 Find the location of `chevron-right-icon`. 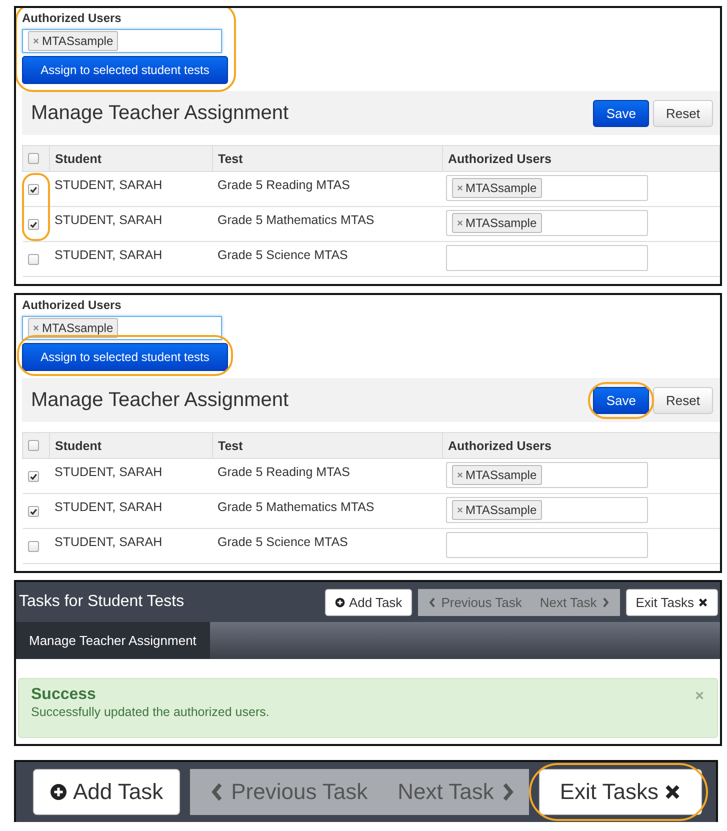

chevron-right-icon is located at coordinates (605, 602).